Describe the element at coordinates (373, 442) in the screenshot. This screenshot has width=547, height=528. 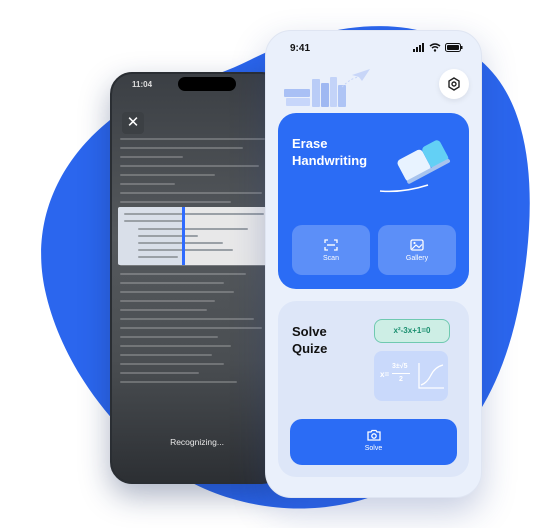
I see `solve-button: Solve` at that location.